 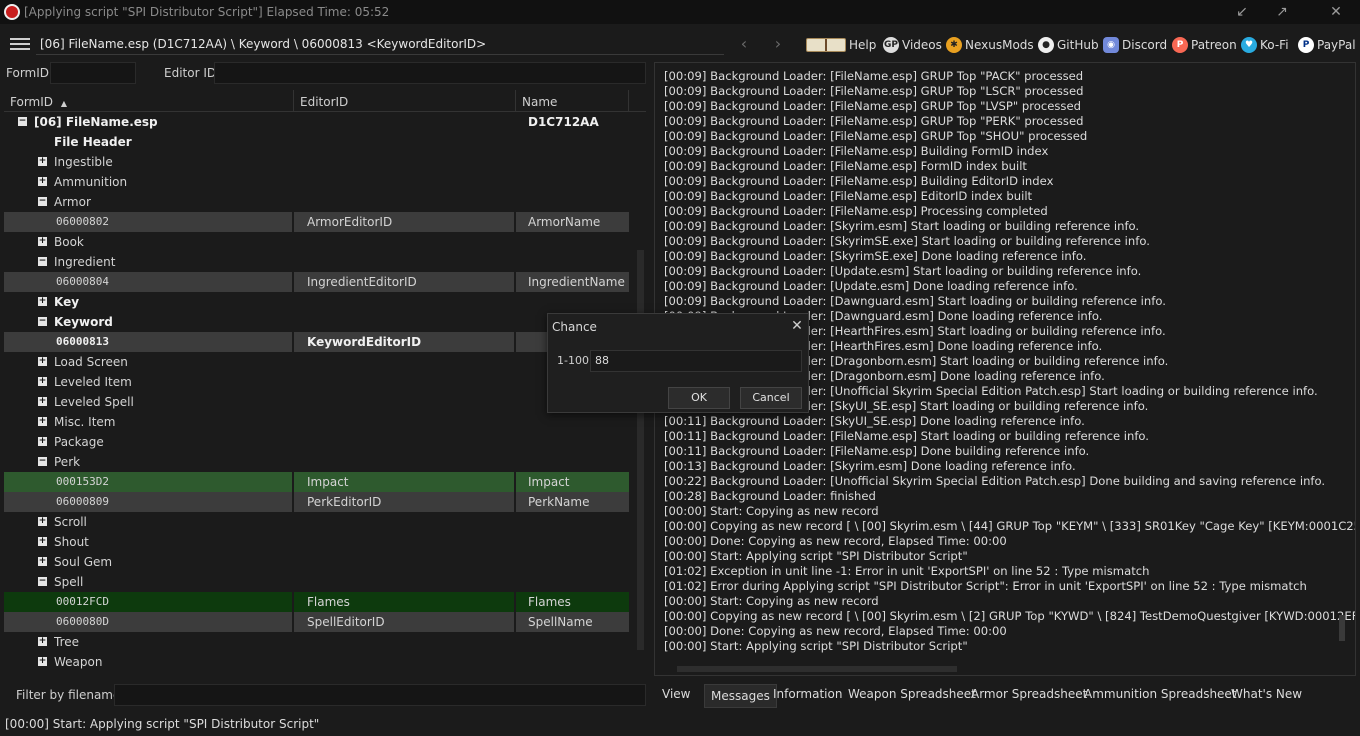 I want to click on column-header-editorid: EditorID, so click(x=405, y=101).